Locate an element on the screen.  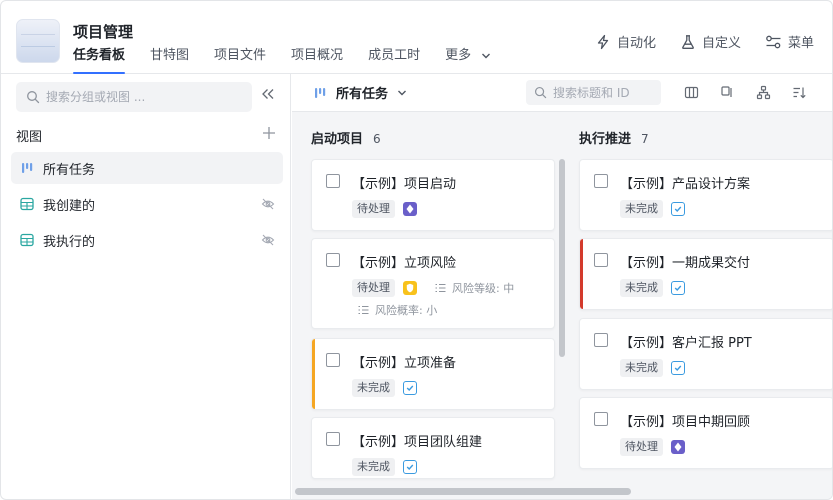
tab-project-files: 项目文件 is located at coordinates (240, 60).